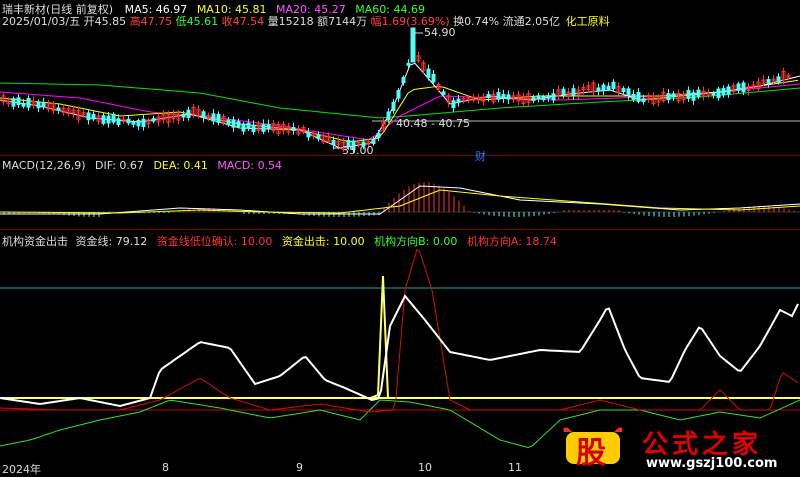 Image resolution: width=800 pixels, height=477 pixels. I want to click on x-axis-label-10: 10, so click(425, 467).